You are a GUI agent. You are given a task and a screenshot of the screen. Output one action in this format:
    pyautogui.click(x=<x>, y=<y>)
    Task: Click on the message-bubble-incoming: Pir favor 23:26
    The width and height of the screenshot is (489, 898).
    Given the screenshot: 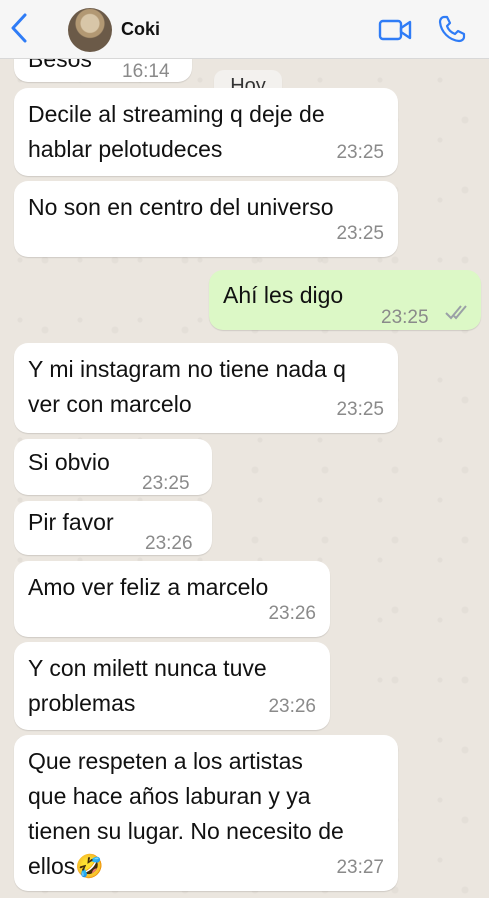 What is the action you would take?
    pyautogui.click(x=113, y=528)
    